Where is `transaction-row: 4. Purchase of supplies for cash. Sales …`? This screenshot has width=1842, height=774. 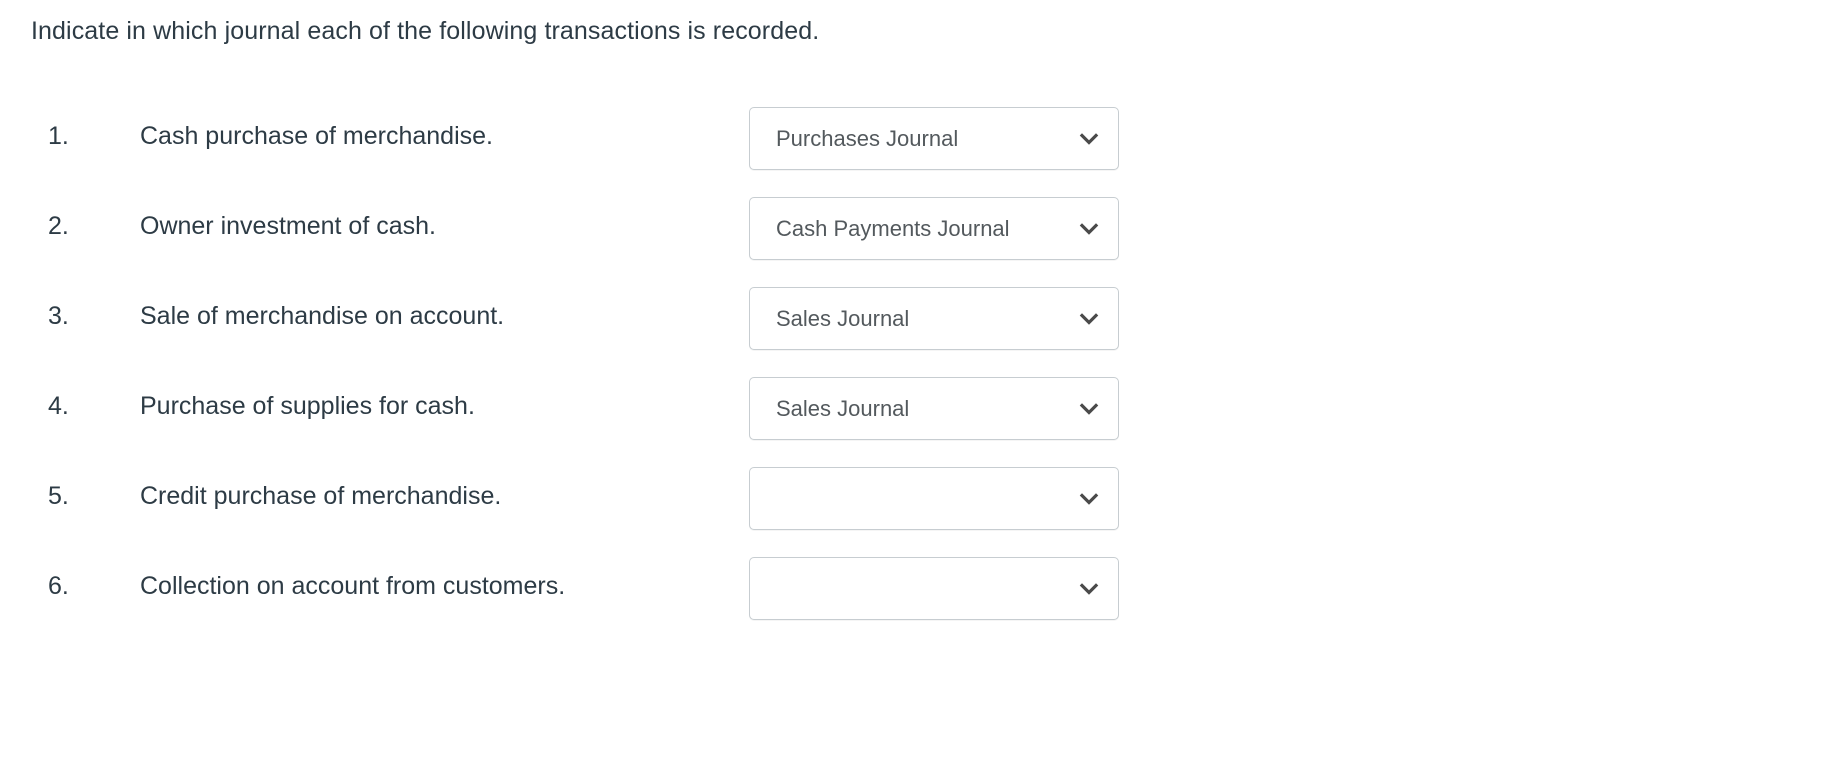
transaction-row: 4. Purchase of supplies for cash. Sales … is located at coordinates (921, 418).